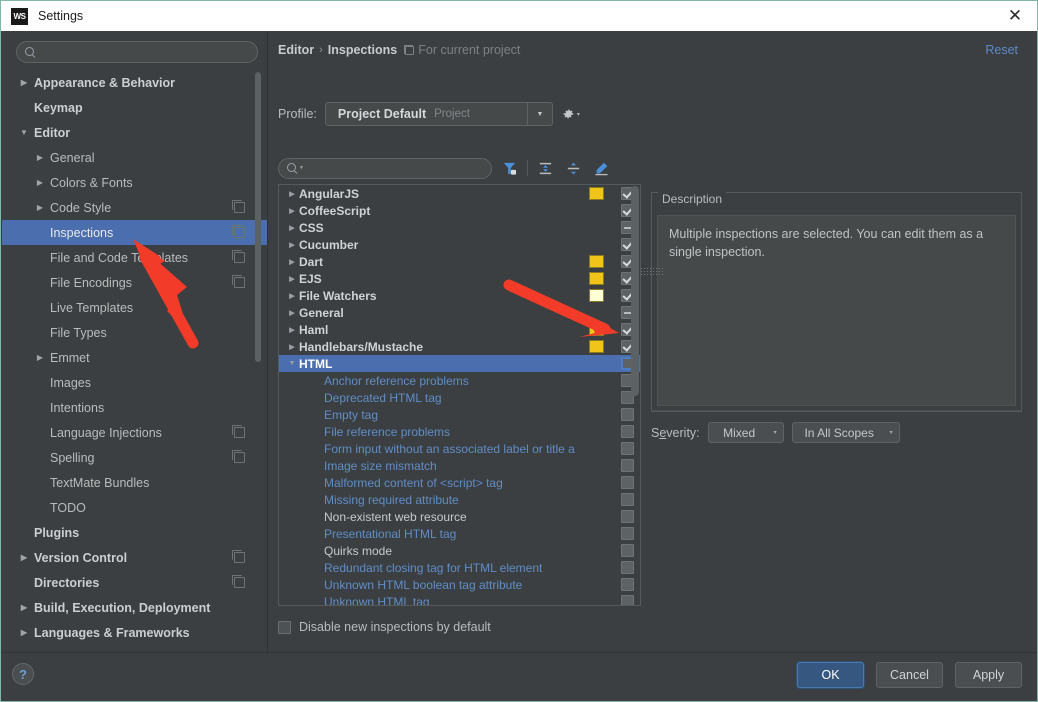 The width and height of the screenshot is (1038, 702). I want to click on inspection-row: Quirks mode, so click(459, 550).